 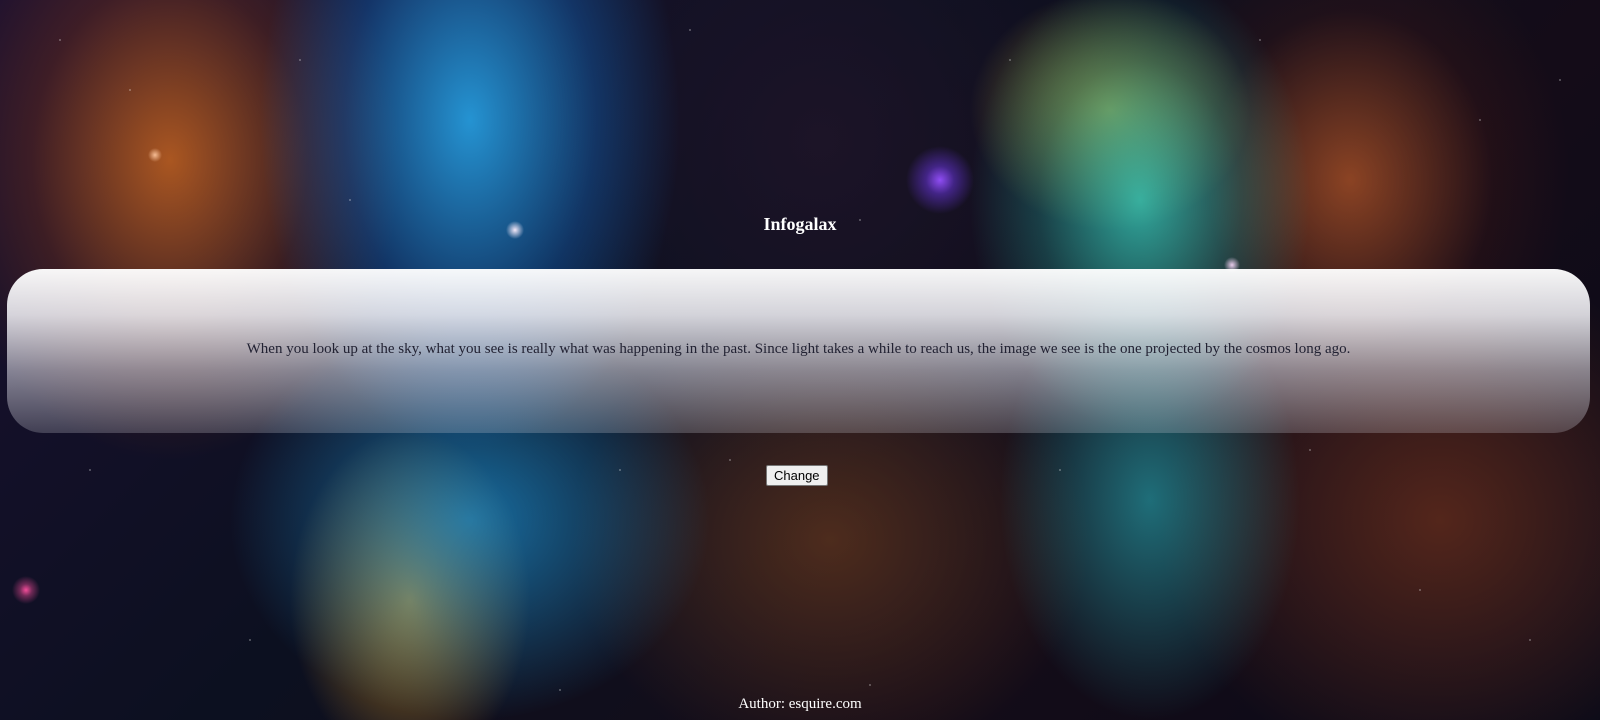 I want to click on page-title: Infogalax, so click(x=800, y=224).